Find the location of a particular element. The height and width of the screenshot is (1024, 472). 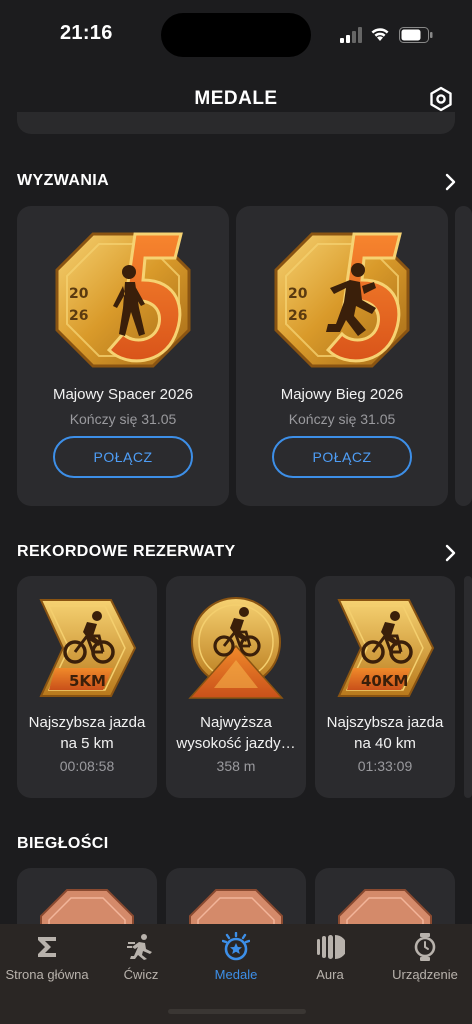

record-card-altitude: Najwyższa wysokość jazdy… 358 m is located at coordinates (236, 687).